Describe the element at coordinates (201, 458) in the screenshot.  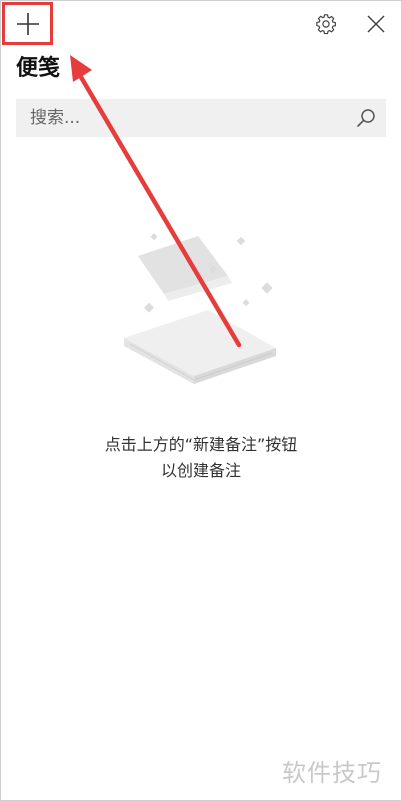
I see `empty-state-message: 点击上方的“新建备注”按钮 以创建备注` at that location.